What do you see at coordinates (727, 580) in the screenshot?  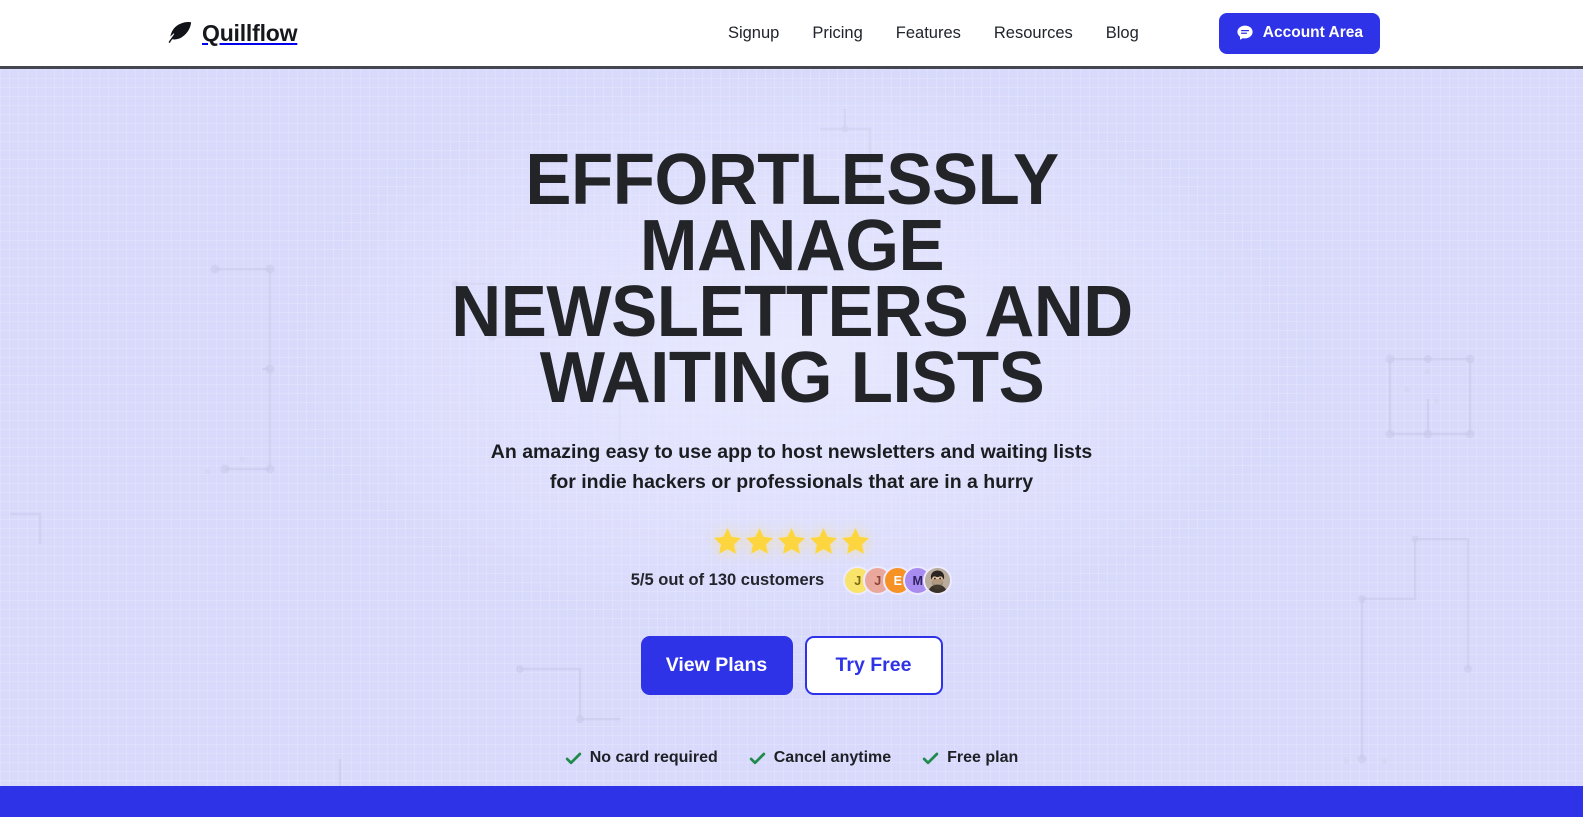 I see `rating-text: 5/5 out of 130 customers` at bounding box center [727, 580].